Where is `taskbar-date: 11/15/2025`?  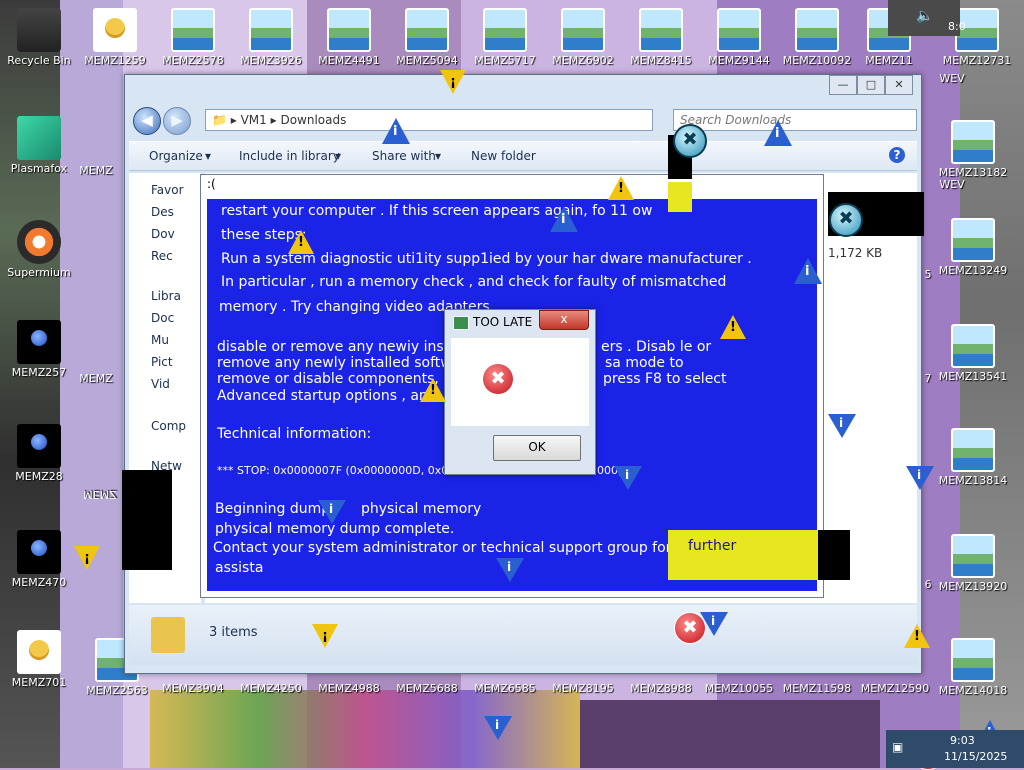 taskbar-date: 11/15/2025 is located at coordinates (975, 756).